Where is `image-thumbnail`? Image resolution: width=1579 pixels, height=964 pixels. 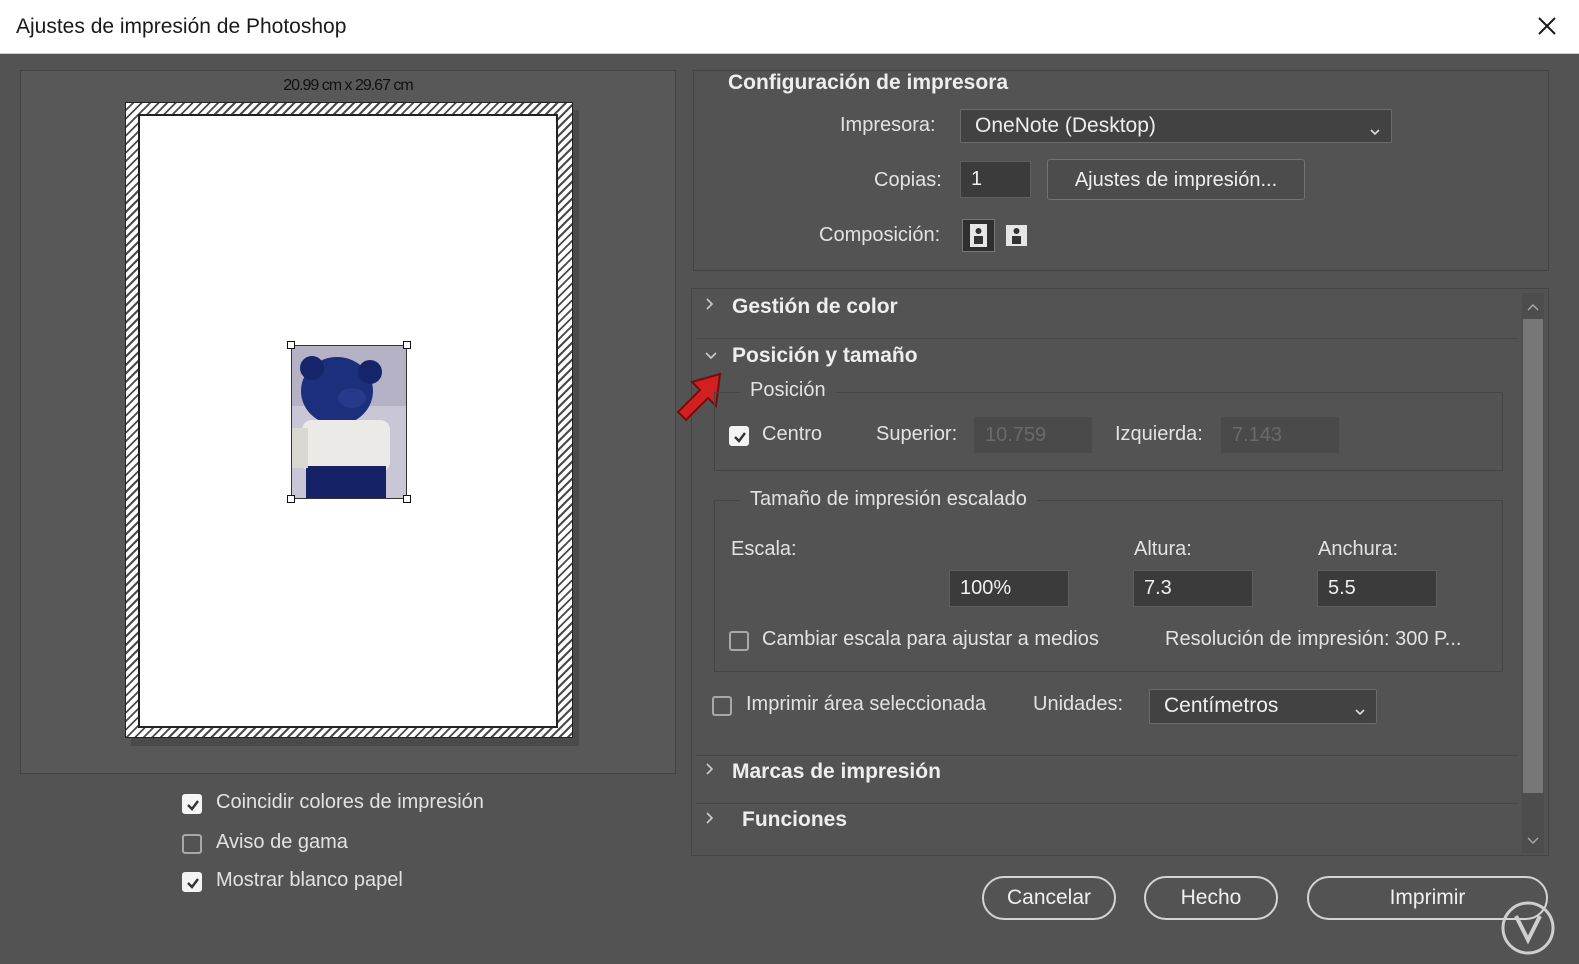
image-thumbnail is located at coordinates (349, 422).